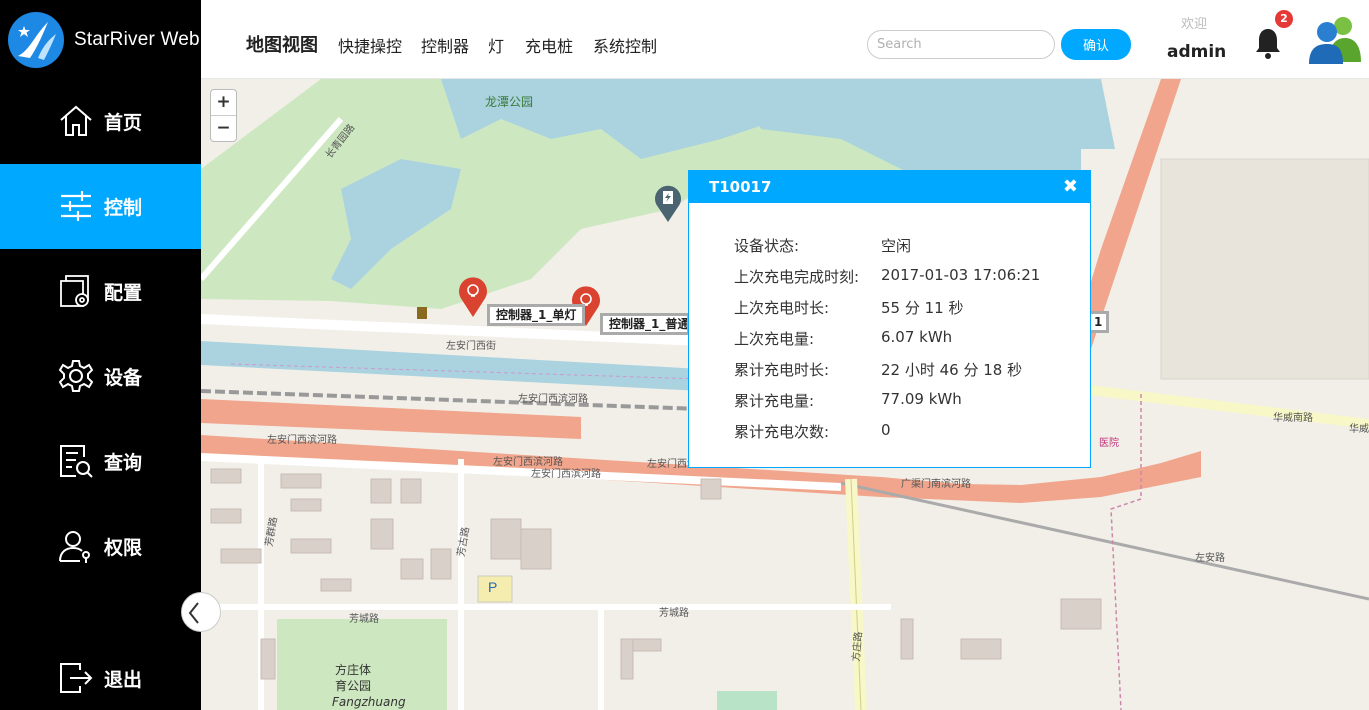  I want to click on gear-icon, so click(76, 376).